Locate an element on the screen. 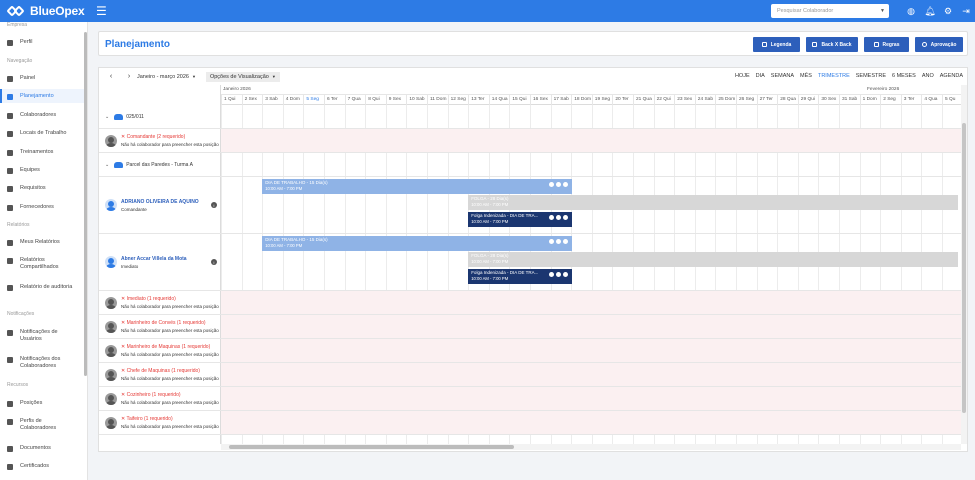  sidebar-item-meus-relatorios: Meus Relatórios is located at coordinates (43, 242).